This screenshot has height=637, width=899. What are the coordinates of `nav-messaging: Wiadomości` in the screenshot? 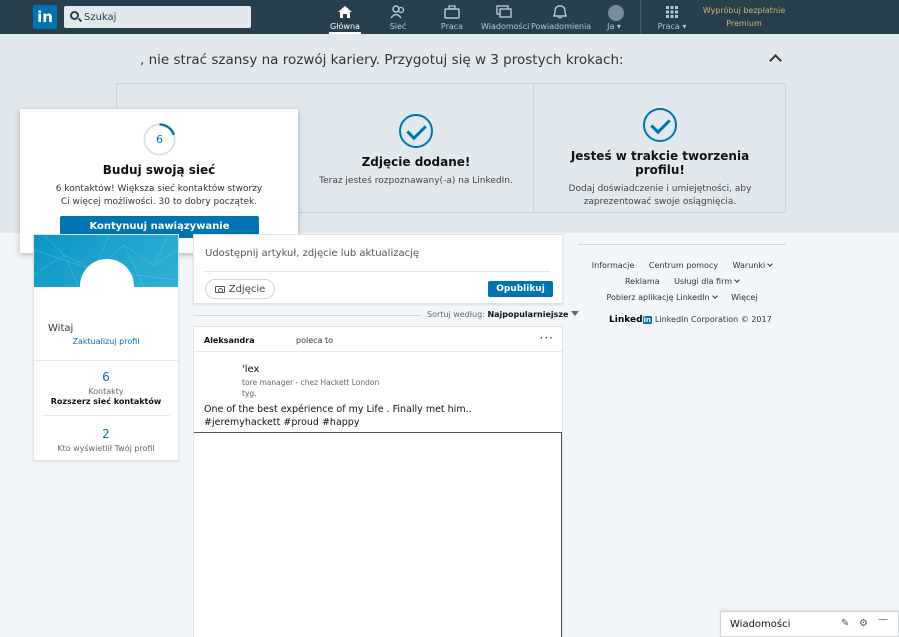 It's located at (505, 17).